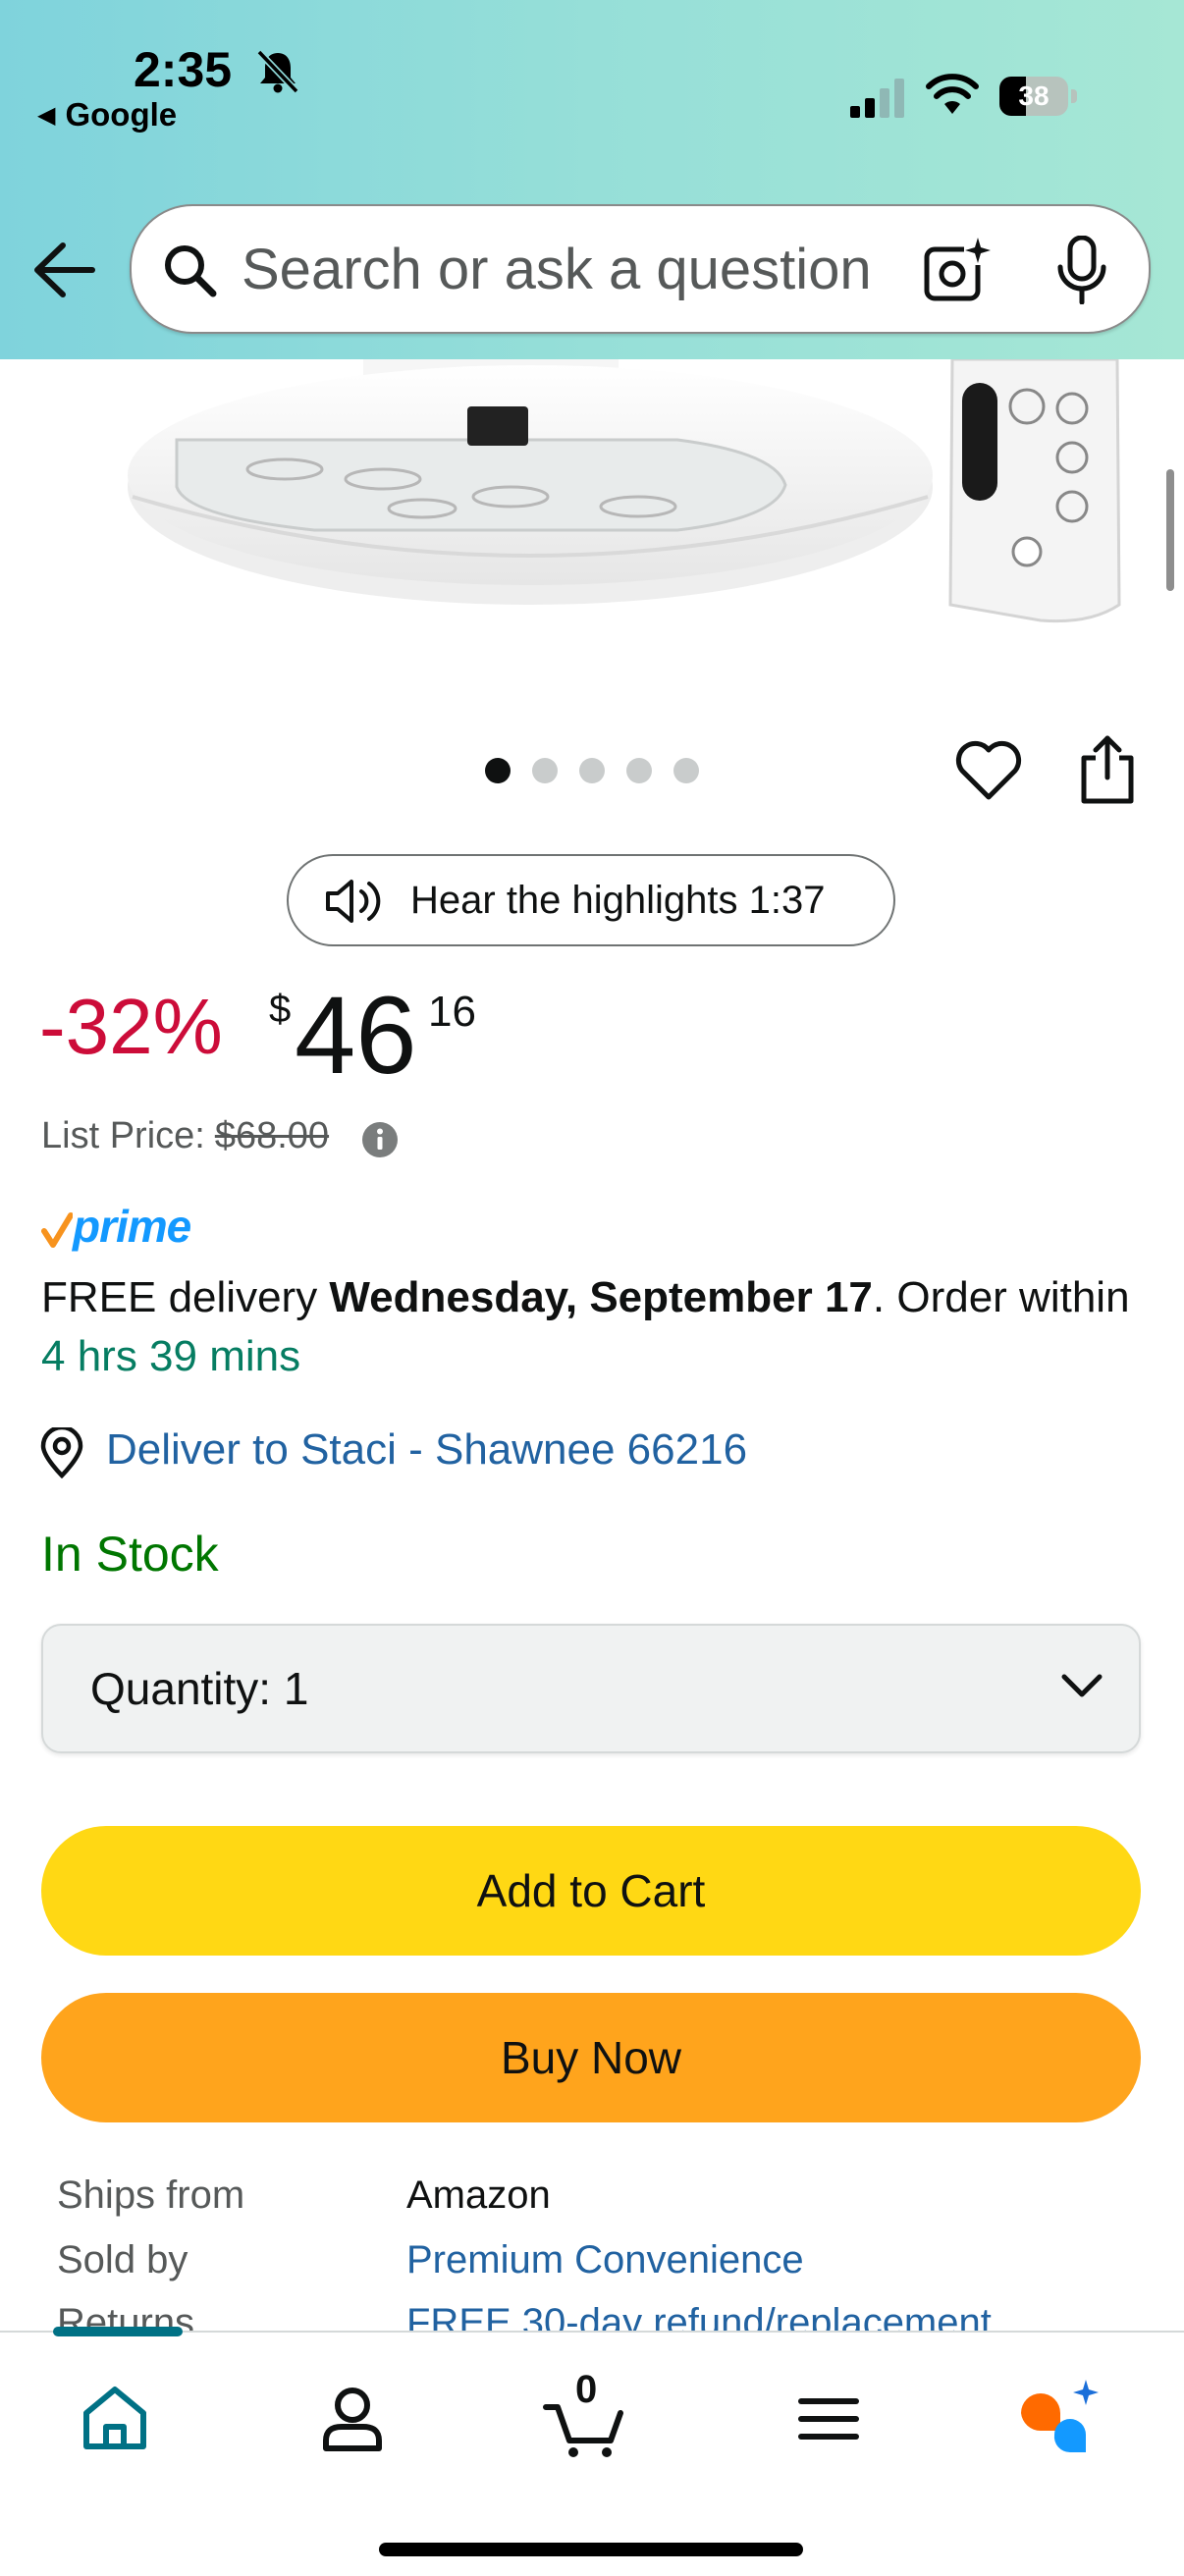  What do you see at coordinates (699, 2316) in the screenshot?
I see `returns-link: FREE 30-day refund/replacement` at bounding box center [699, 2316].